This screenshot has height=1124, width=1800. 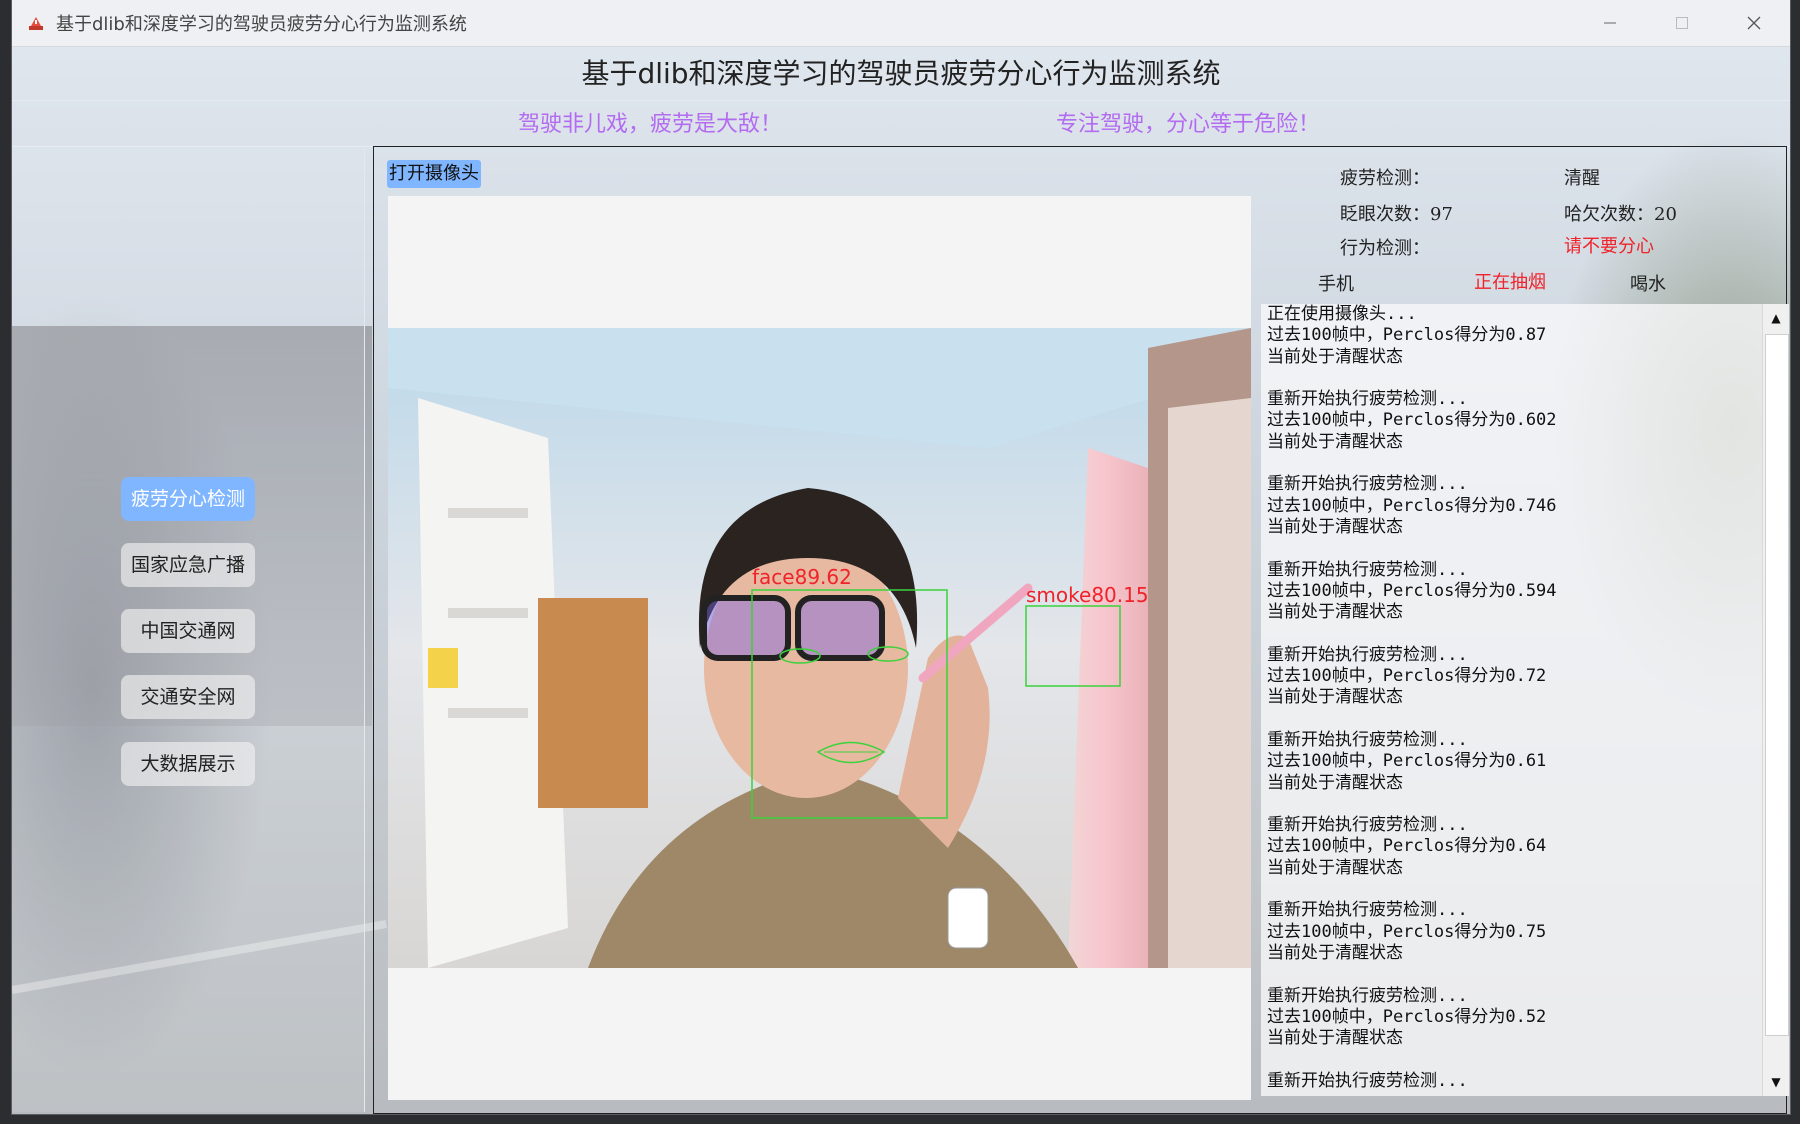 What do you see at coordinates (593, 703) in the screenshot?
I see `cabinet` at bounding box center [593, 703].